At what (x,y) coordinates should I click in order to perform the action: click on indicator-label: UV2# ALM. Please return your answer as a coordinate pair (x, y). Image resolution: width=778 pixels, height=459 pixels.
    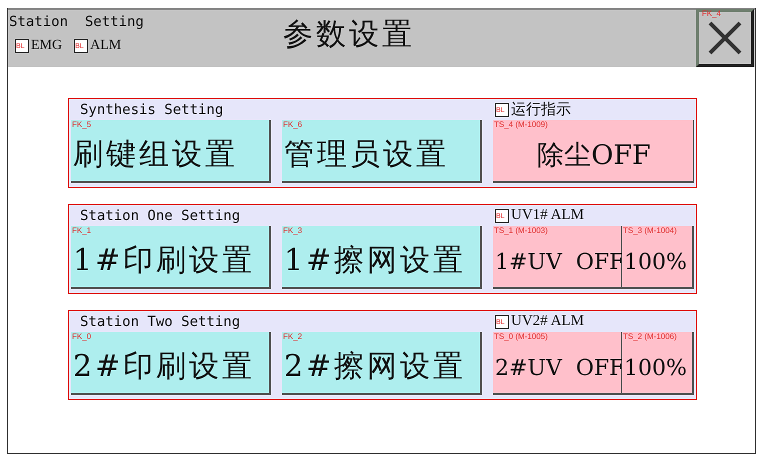
    Looking at the image, I should click on (547, 321).